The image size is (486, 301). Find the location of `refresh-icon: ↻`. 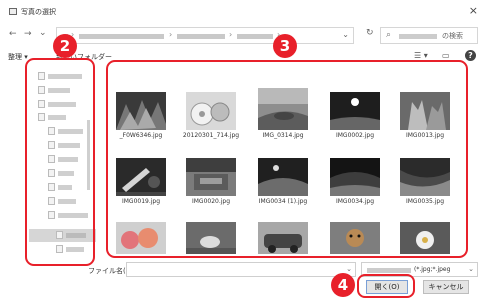

refresh-icon: ↻ is located at coordinates (370, 33).